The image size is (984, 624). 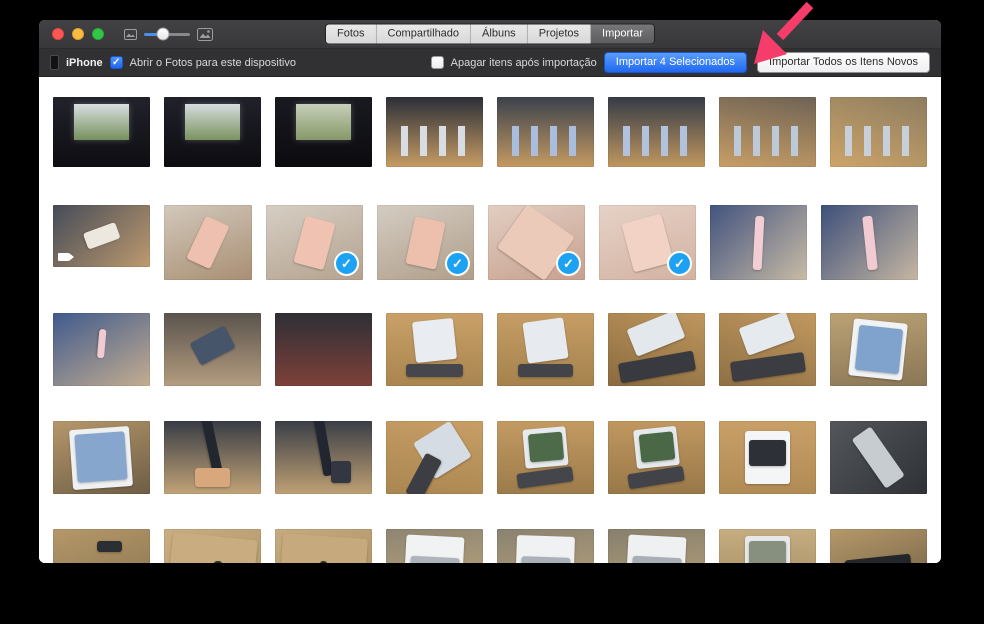 I want to click on minimize-button, so click(x=78, y=34).